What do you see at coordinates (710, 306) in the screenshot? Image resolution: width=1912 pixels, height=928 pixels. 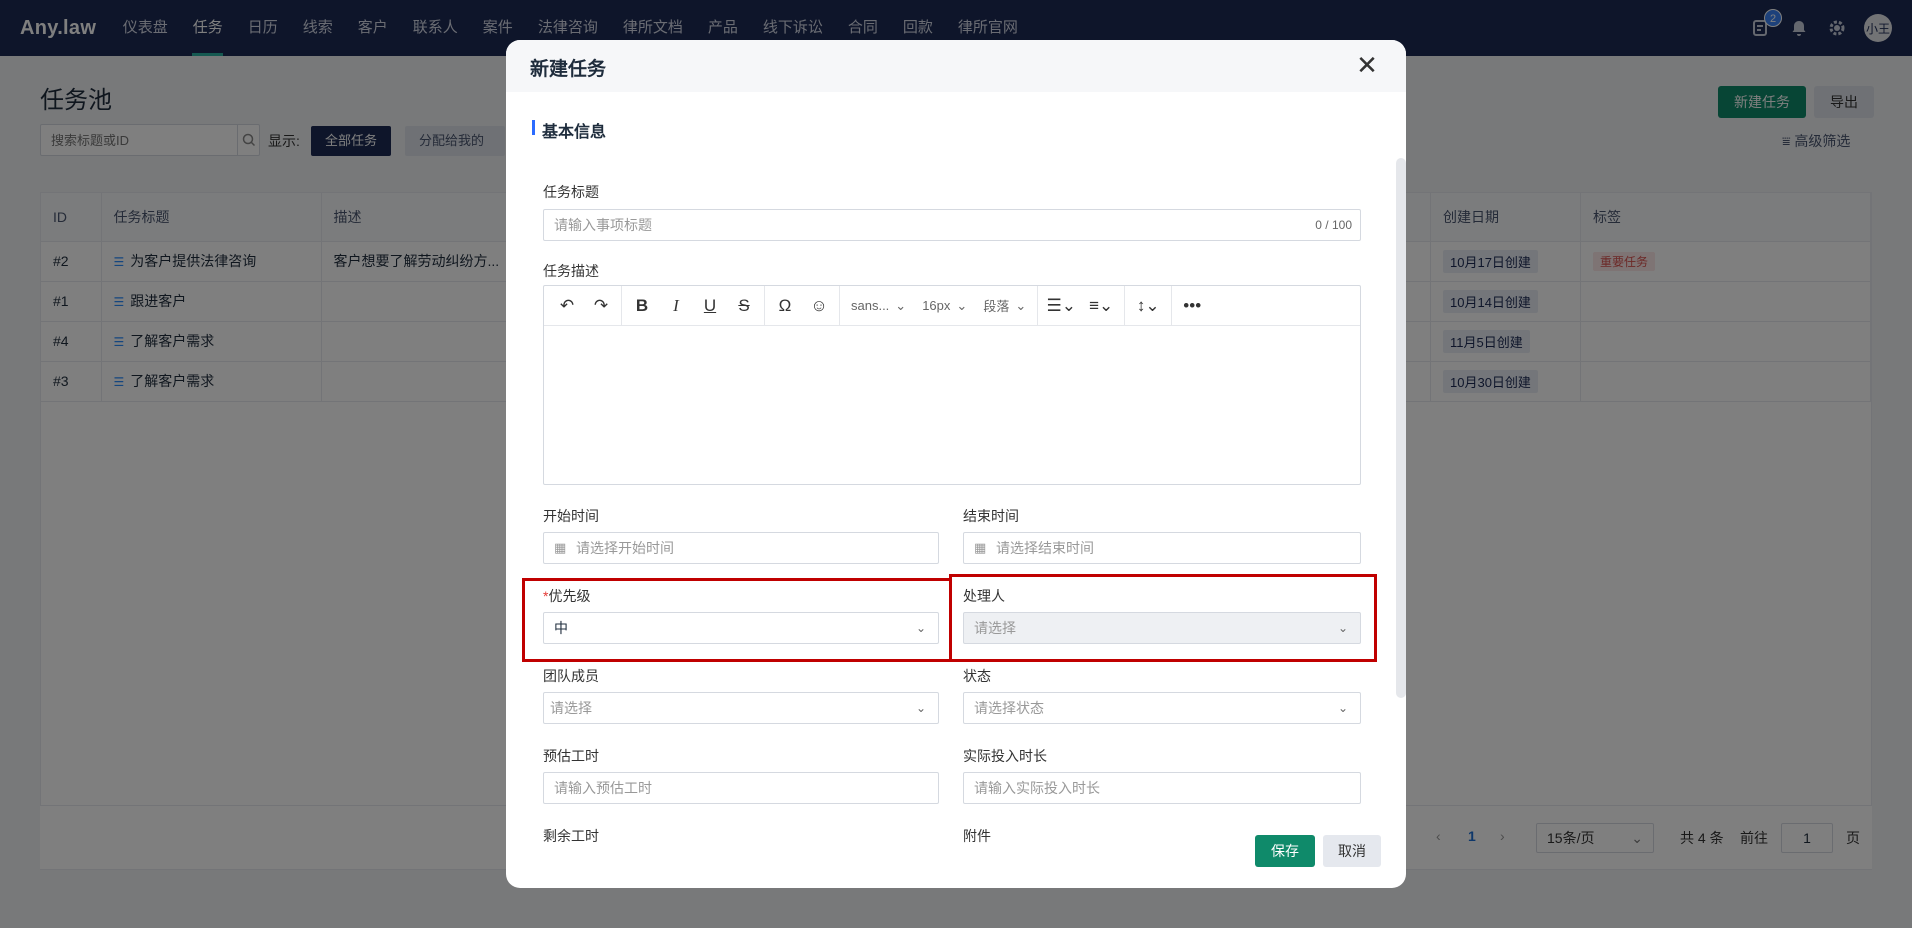 I see `underline-icon: U` at bounding box center [710, 306].